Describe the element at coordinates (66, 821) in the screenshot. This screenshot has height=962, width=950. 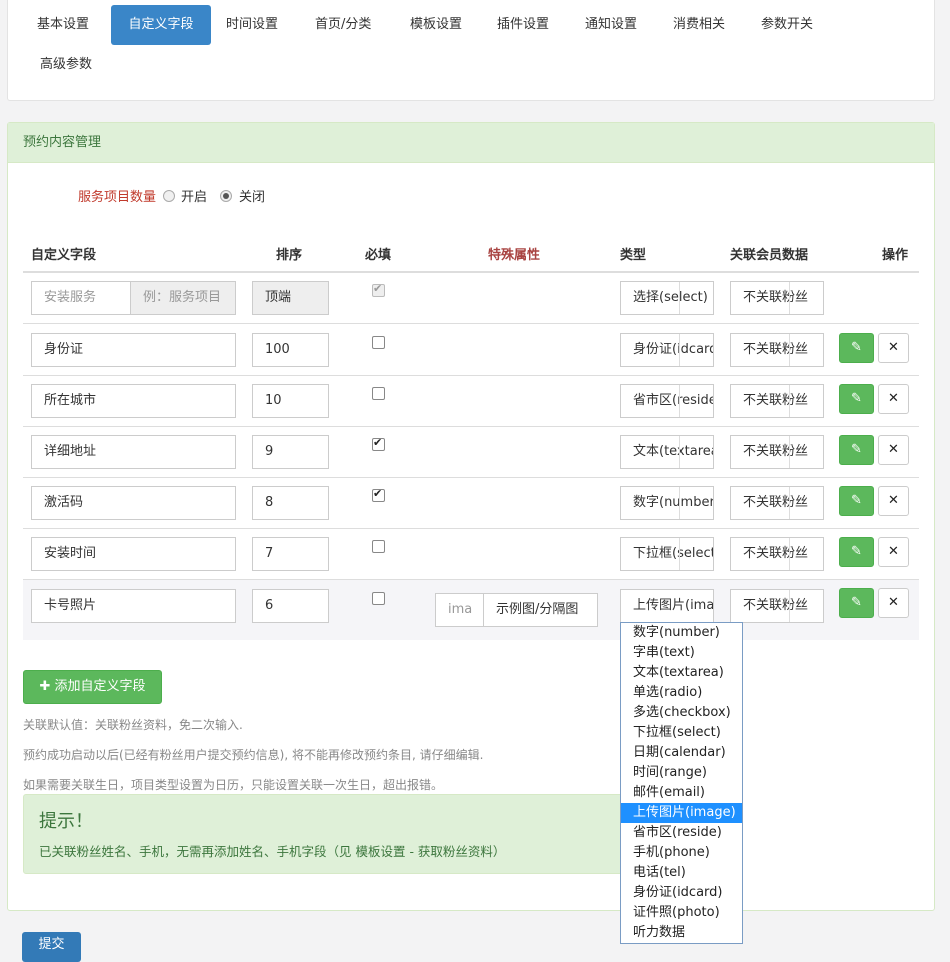
I see `tip-title: 提示！` at that location.